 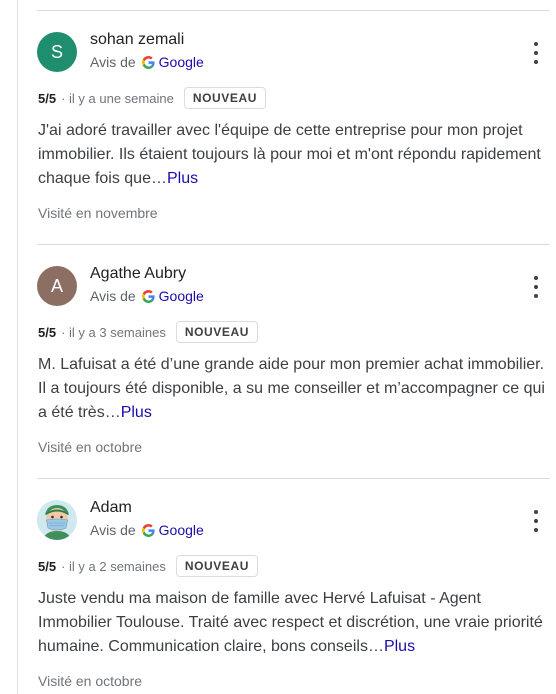 What do you see at coordinates (137, 40) in the screenshot?
I see `reviewer-name: sohan zemali` at bounding box center [137, 40].